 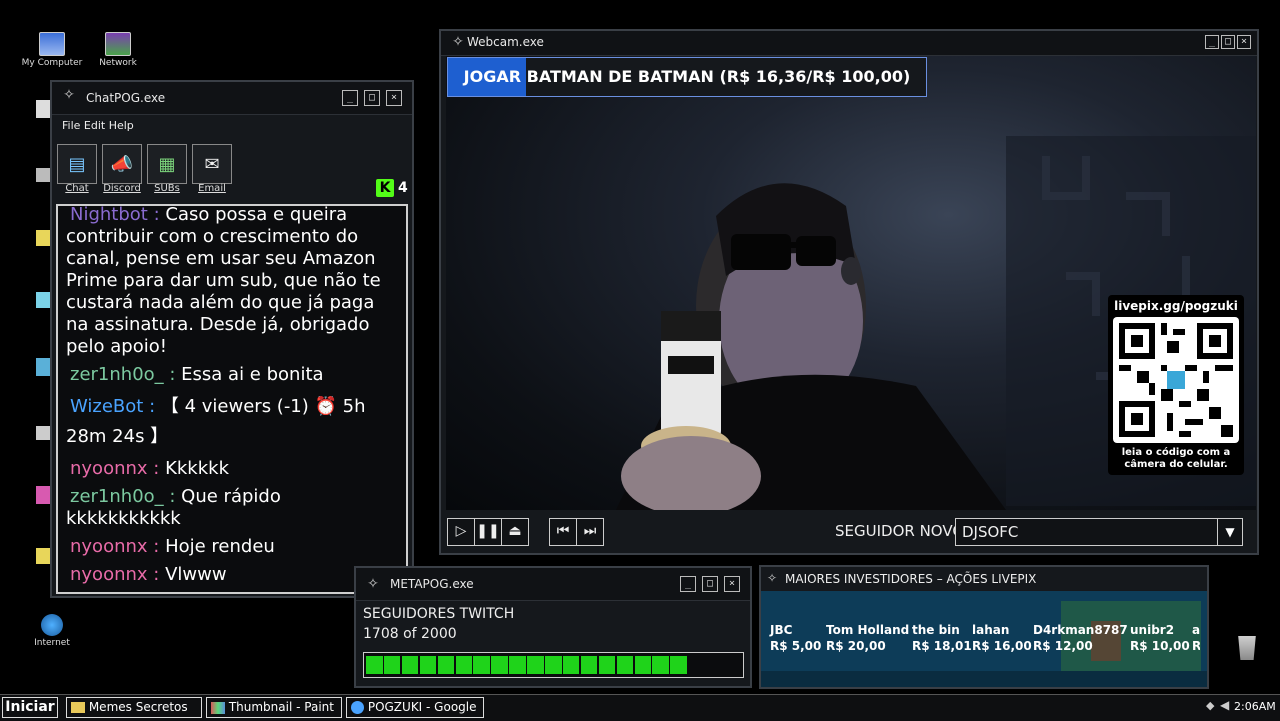 What do you see at coordinates (232, 98) in the screenshot?
I see `chat-titlebar: ✧ ChatPOG.exe _ □ ×` at bounding box center [232, 98].